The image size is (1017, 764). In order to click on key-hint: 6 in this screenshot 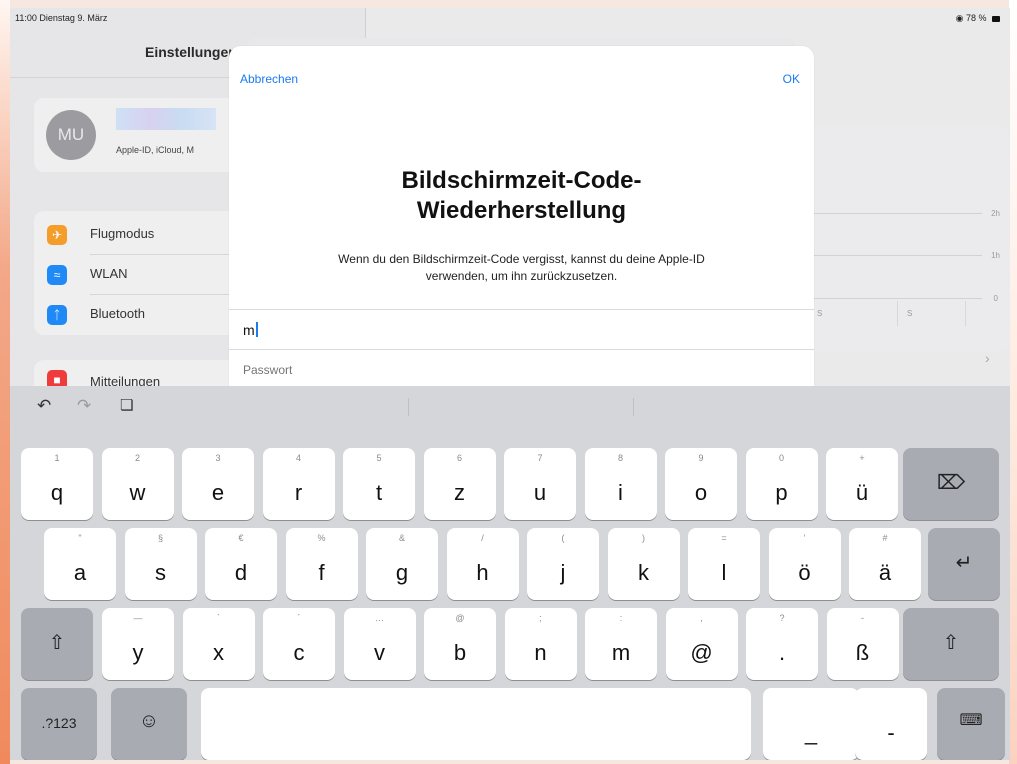, I will do `click(459, 458)`.